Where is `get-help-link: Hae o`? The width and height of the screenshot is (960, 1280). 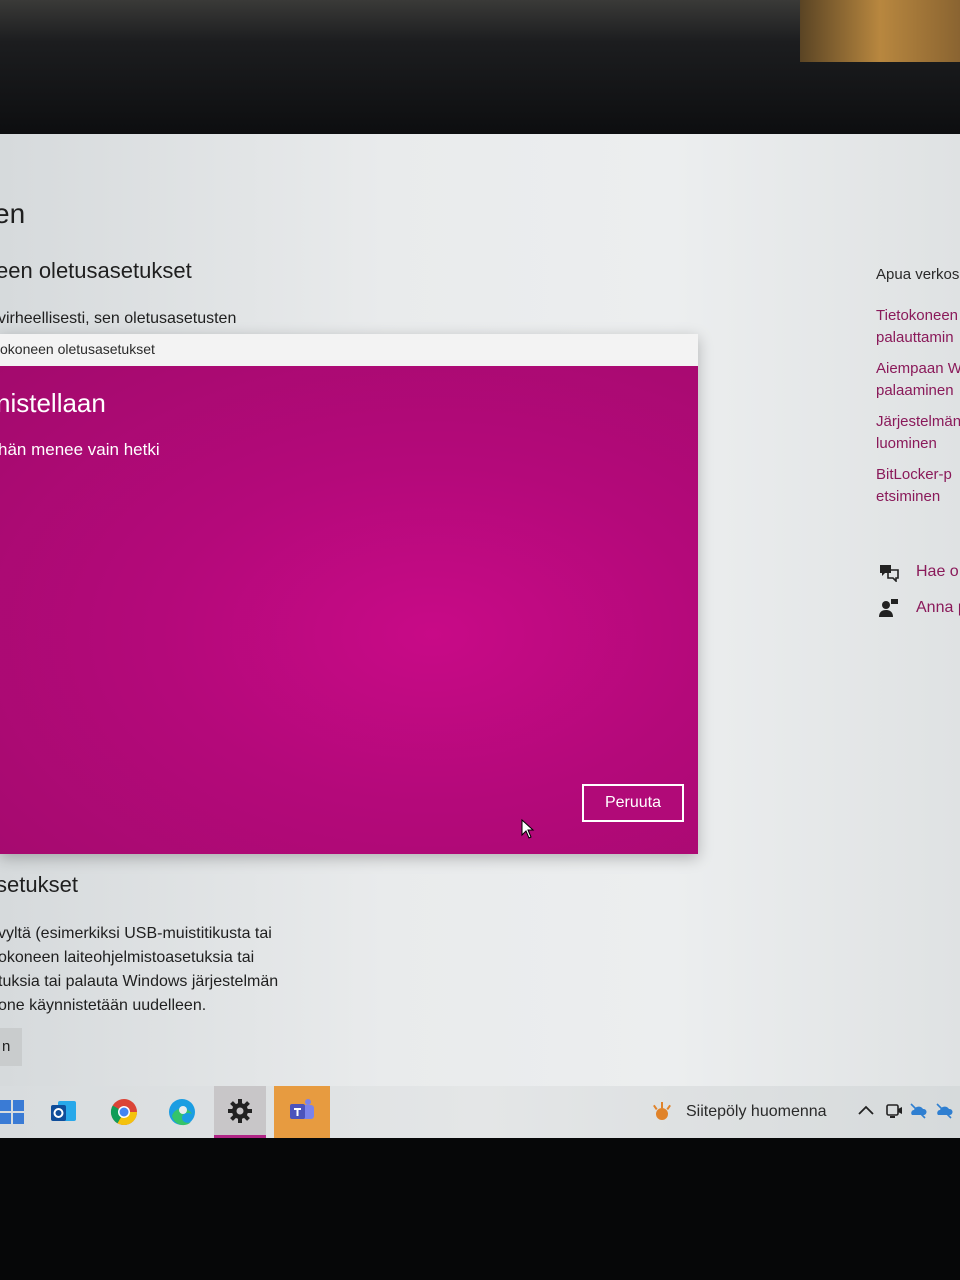 get-help-link: Hae o is located at coordinates (918, 572).